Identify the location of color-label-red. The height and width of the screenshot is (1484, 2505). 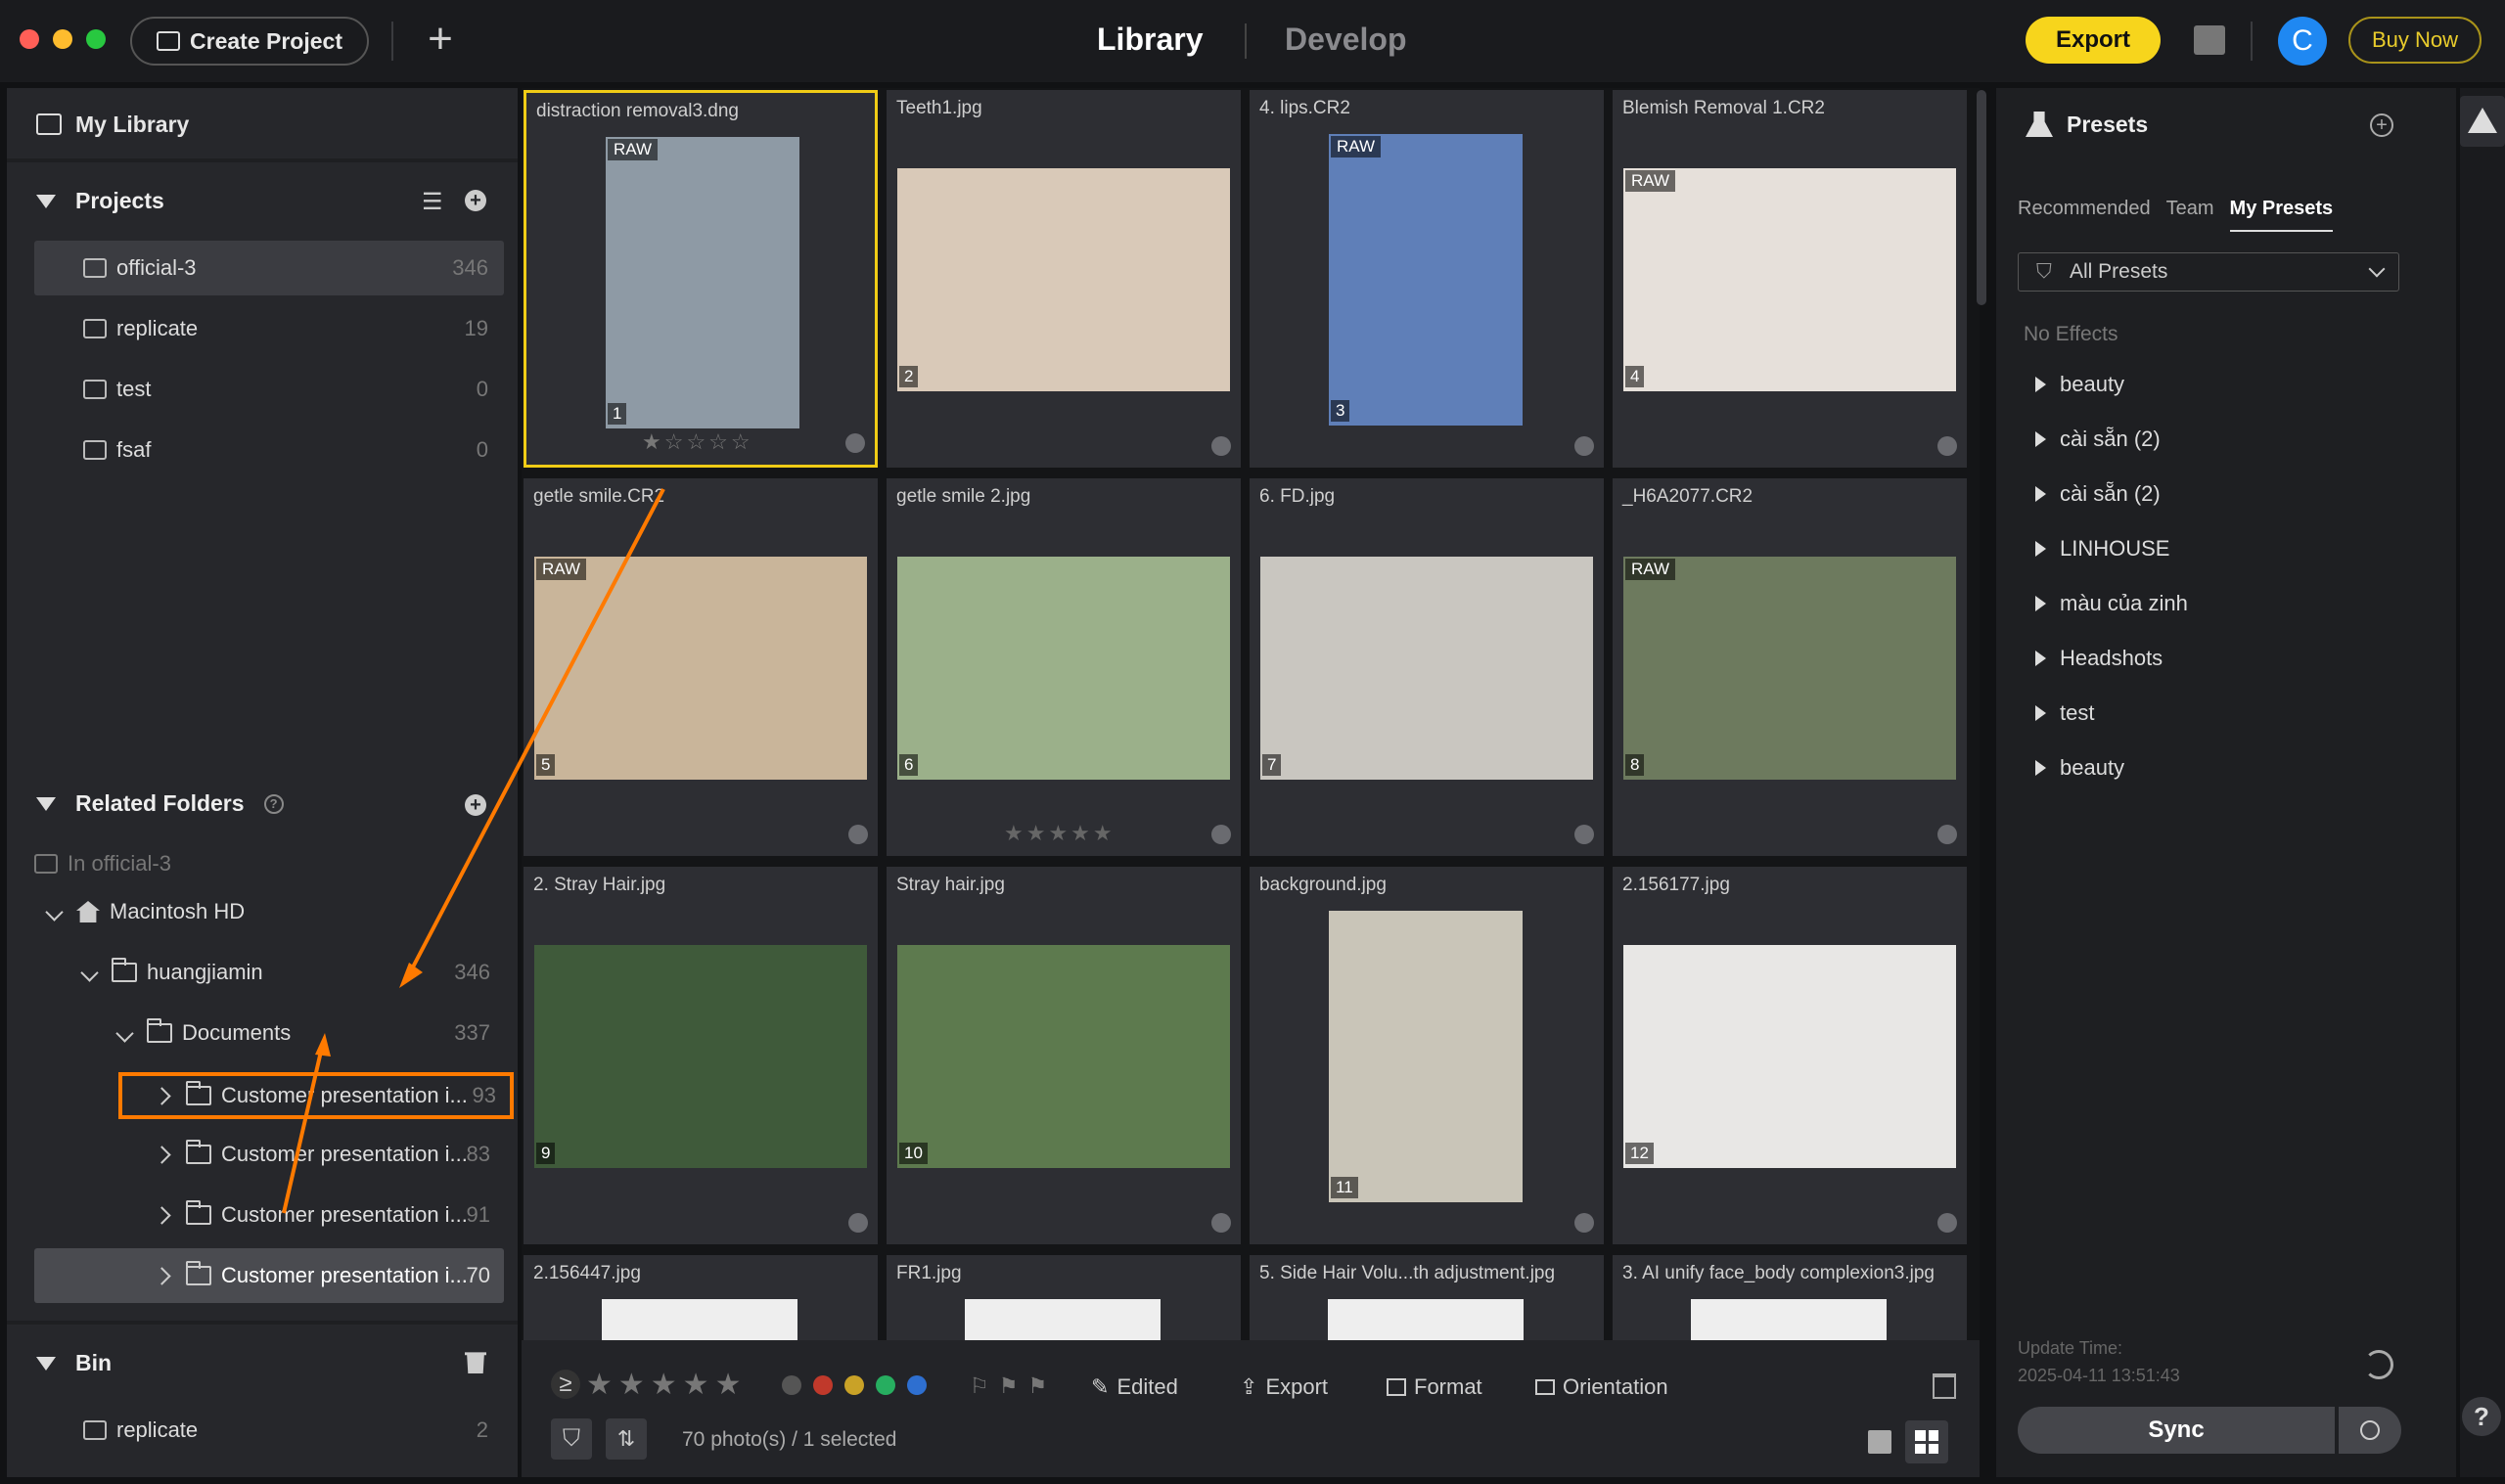
(823, 1385).